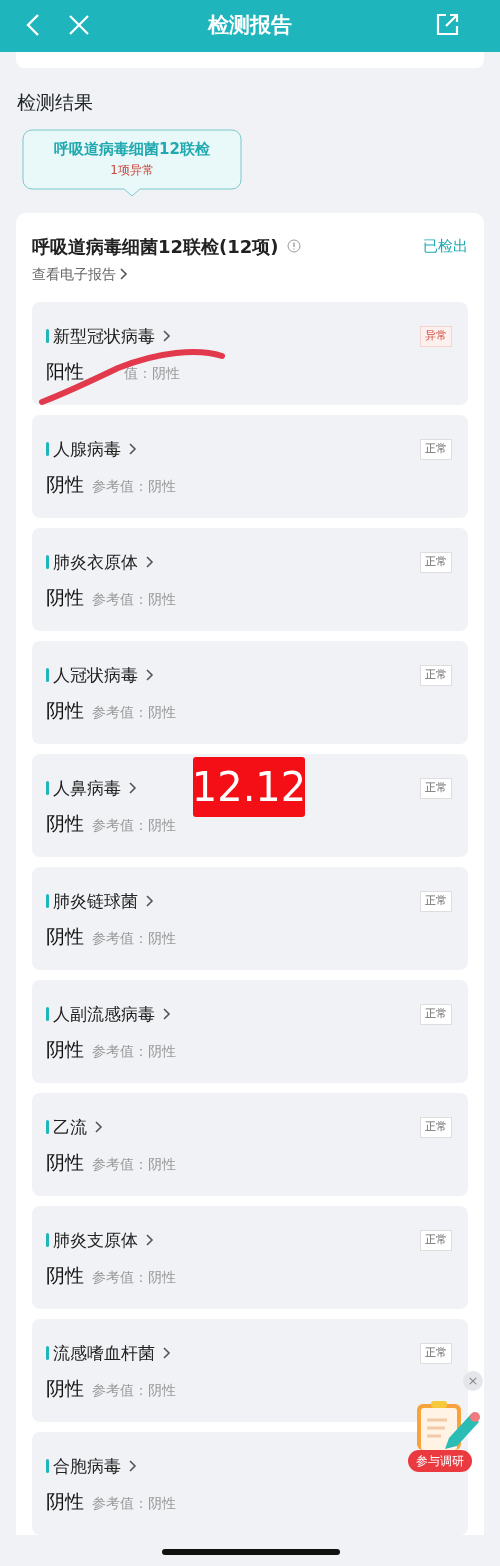  What do you see at coordinates (112, 1353) in the screenshot?
I see `item-link: 流感嗜血杆菌` at bounding box center [112, 1353].